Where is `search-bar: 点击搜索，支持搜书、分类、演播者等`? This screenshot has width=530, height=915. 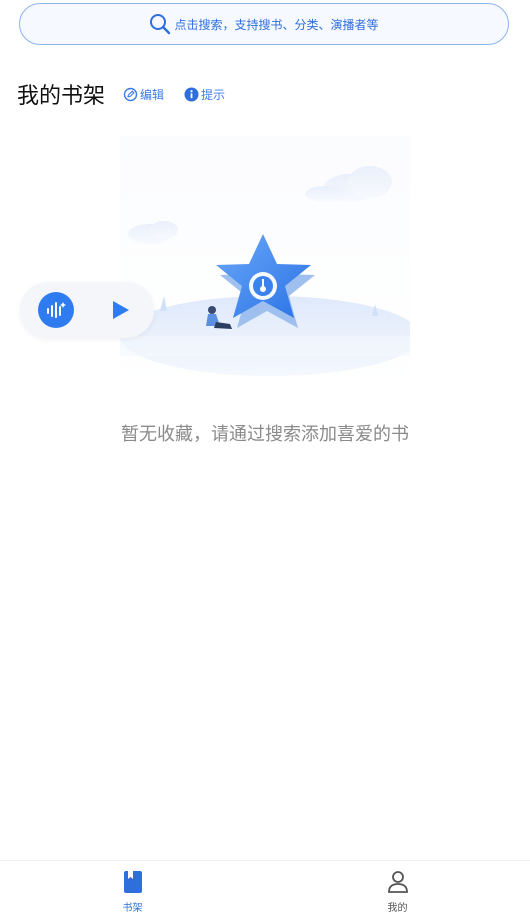
search-bar: 点击搜索，支持搜书、分类、演播者等 is located at coordinates (264, 24).